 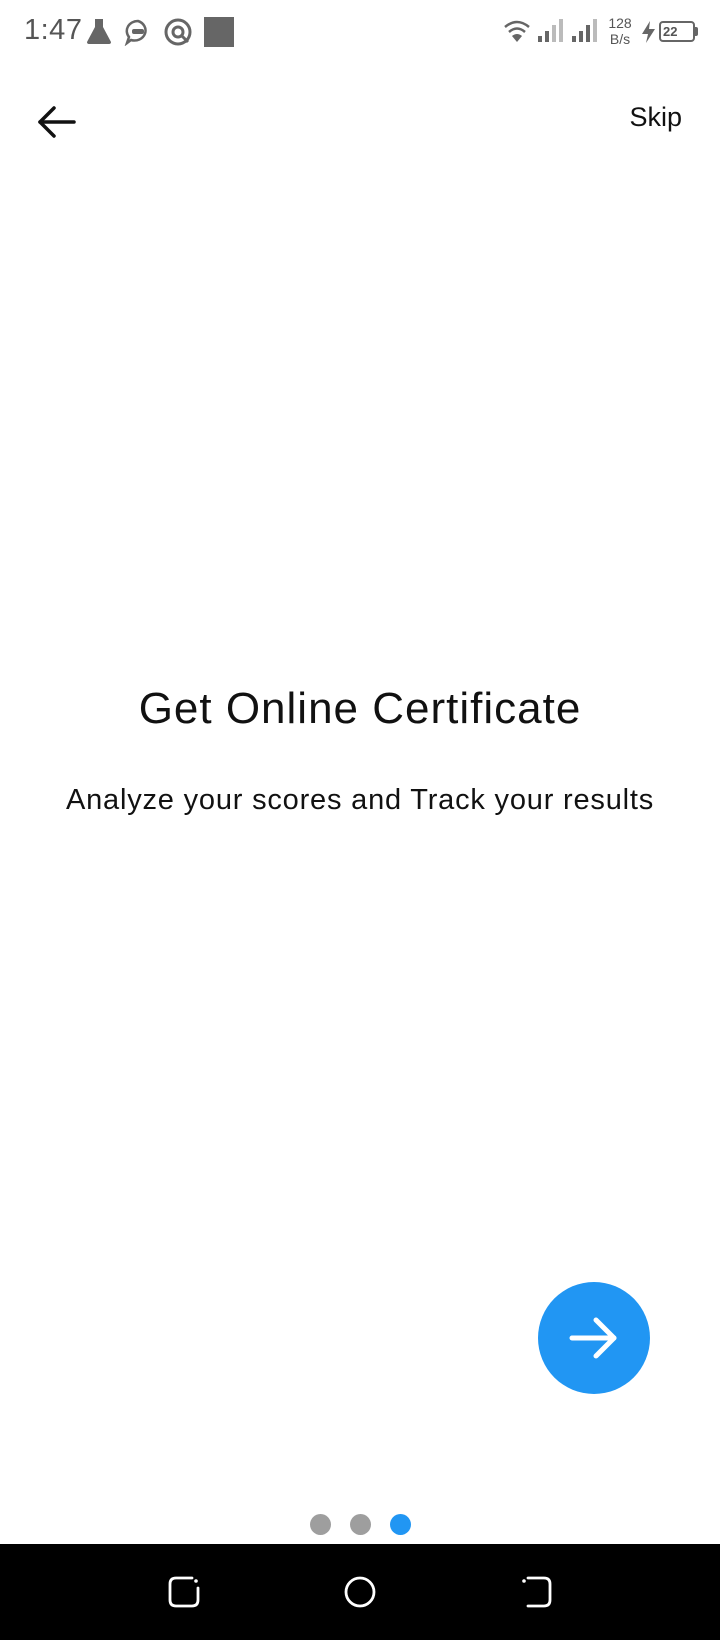 What do you see at coordinates (536, 1592) in the screenshot?
I see `back-icon` at bounding box center [536, 1592].